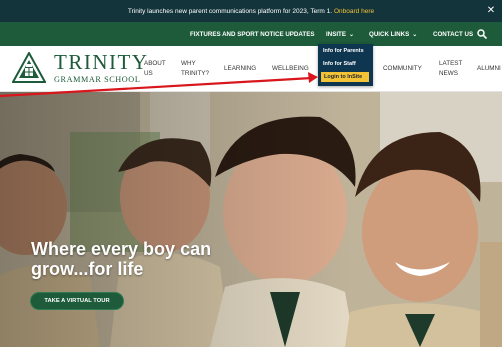  What do you see at coordinates (354, 11) in the screenshot?
I see `onboard-link: Onboard here` at bounding box center [354, 11].